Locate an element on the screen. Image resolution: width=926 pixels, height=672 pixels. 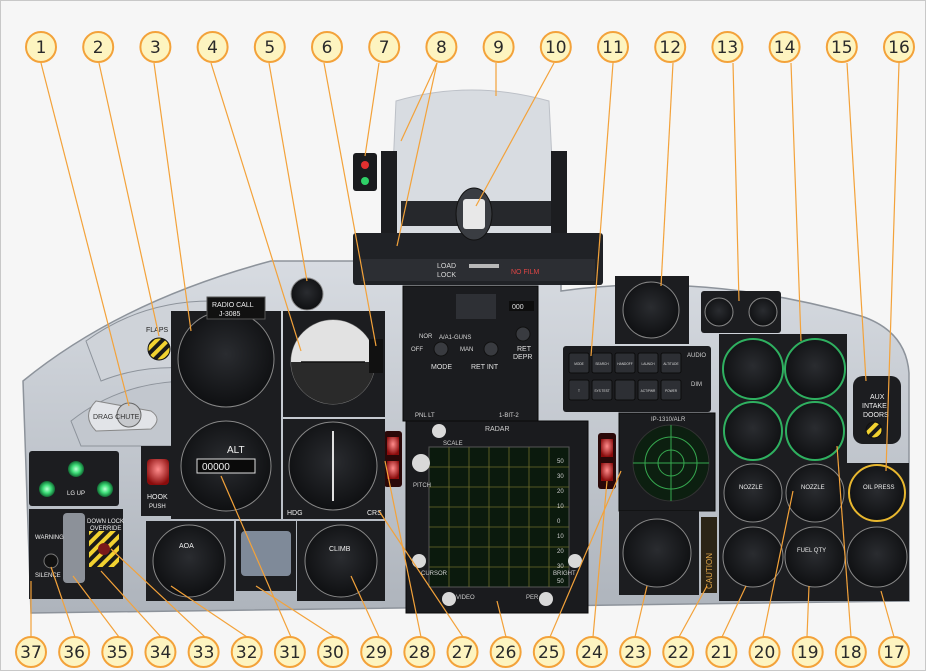
aux-intake-label-2: INTAKE is located at coordinates (874, 406).